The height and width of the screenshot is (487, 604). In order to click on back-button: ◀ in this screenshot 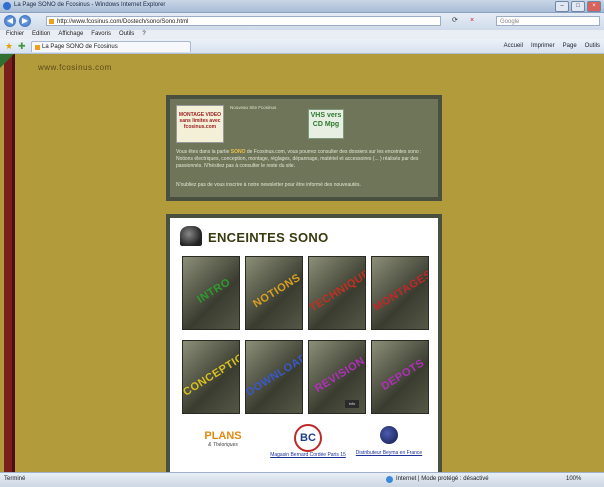, I will do `click(10, 21)`.